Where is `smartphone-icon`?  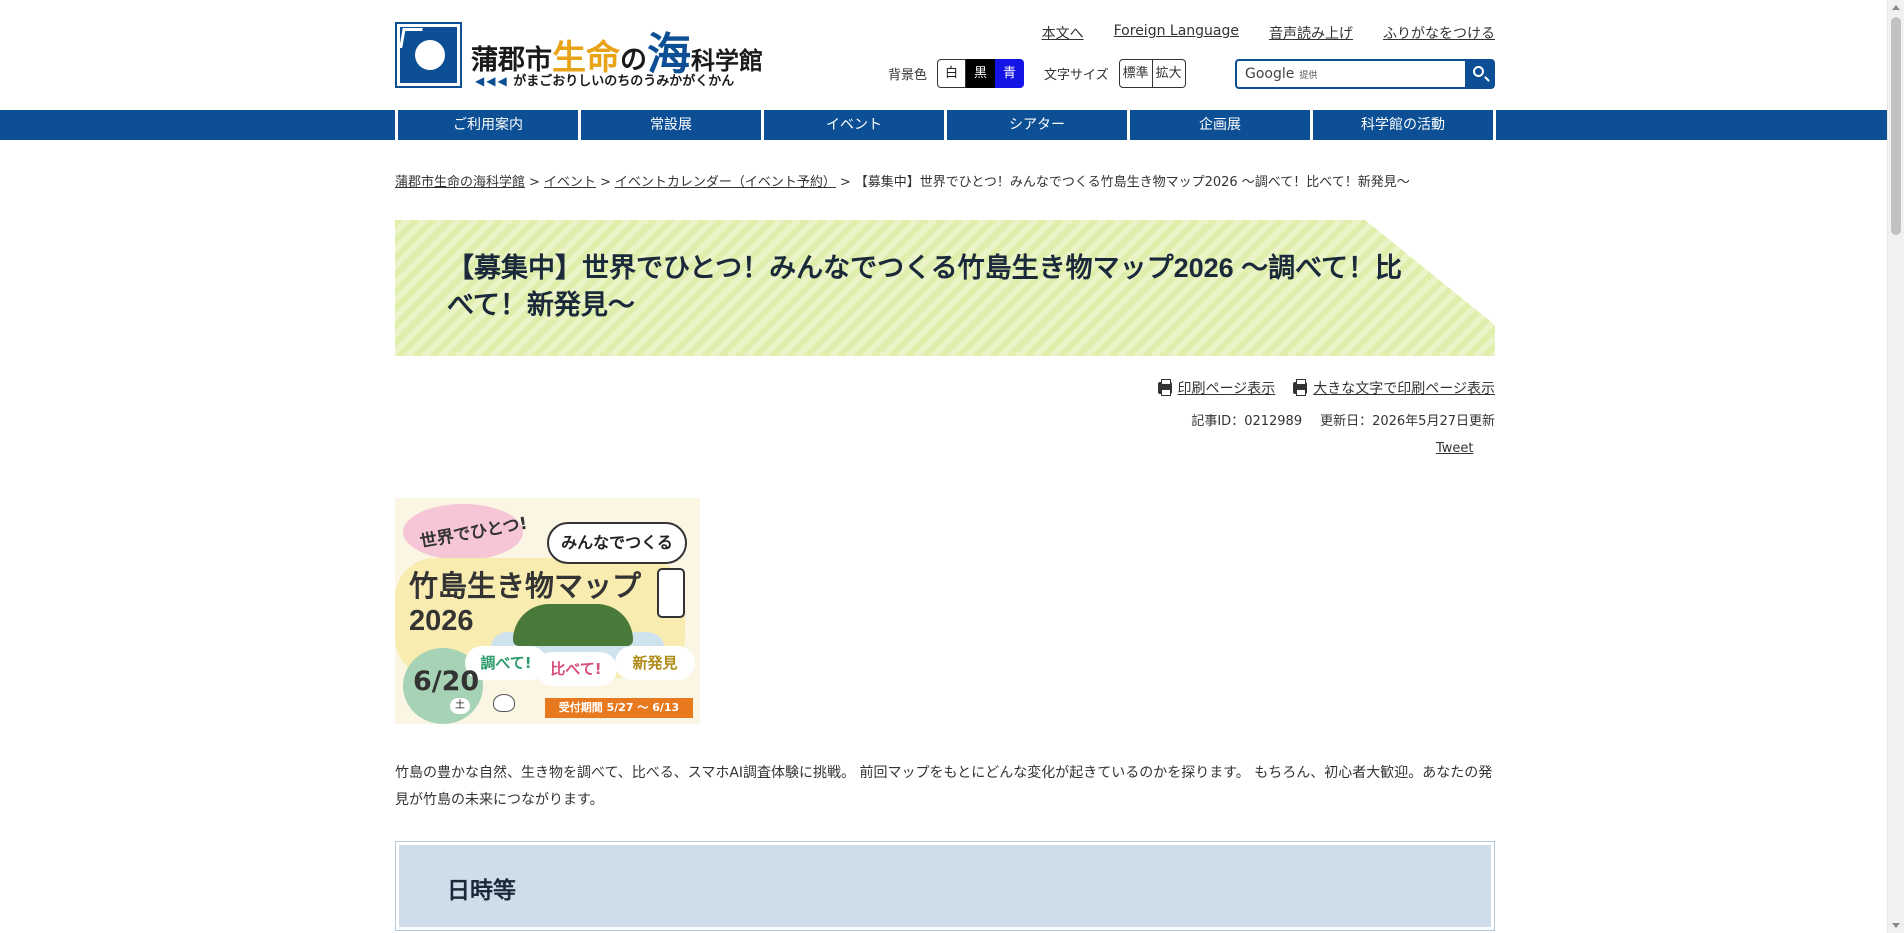 smartphone-icon is located at coordinates (671, 593).